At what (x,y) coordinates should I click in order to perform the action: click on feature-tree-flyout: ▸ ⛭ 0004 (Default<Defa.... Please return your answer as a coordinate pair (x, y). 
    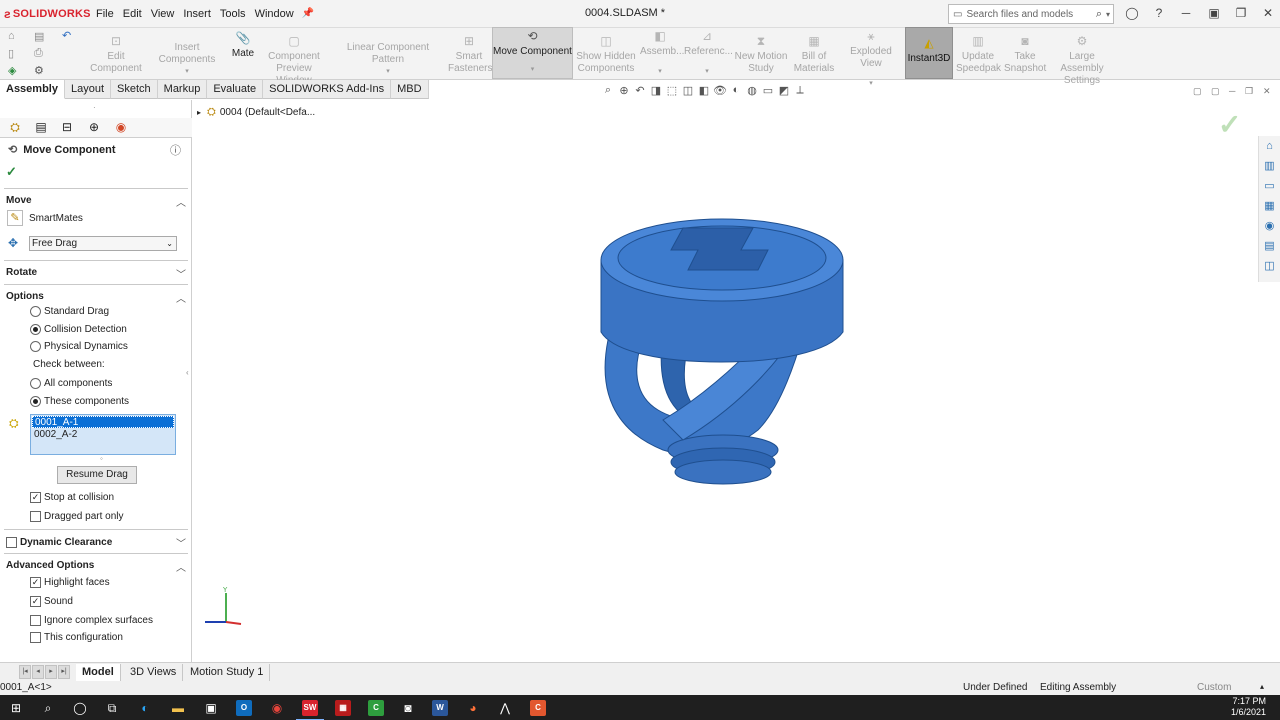
    Looking at the image, I should click on (256, 112).